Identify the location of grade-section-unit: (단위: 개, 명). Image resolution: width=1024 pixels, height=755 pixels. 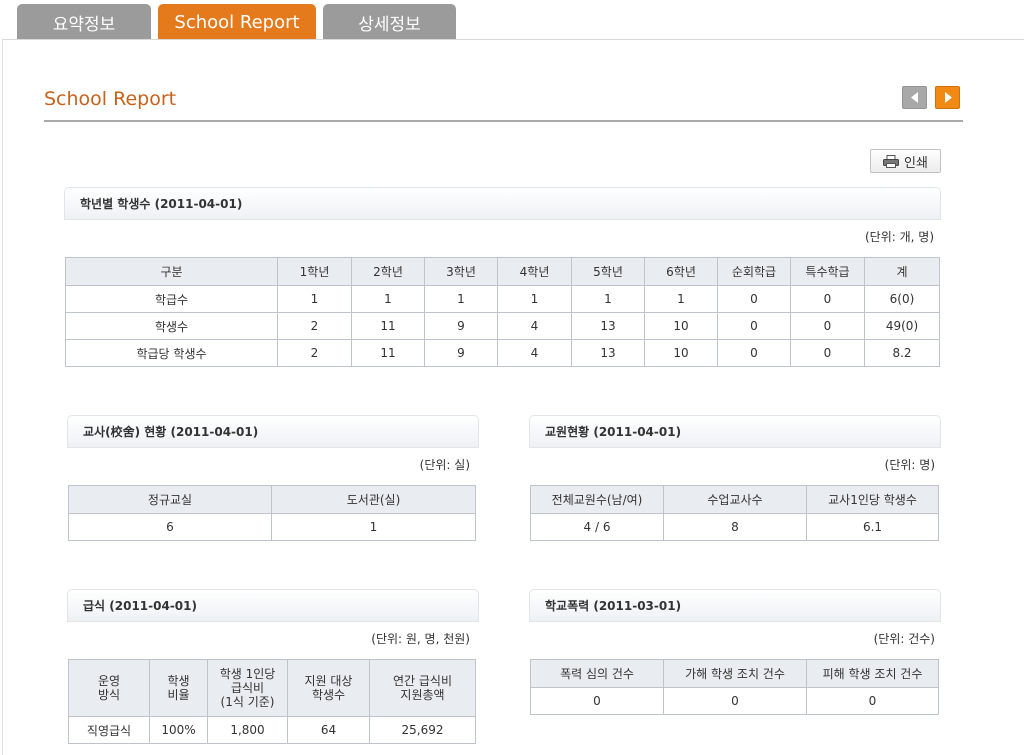
(899, 237).